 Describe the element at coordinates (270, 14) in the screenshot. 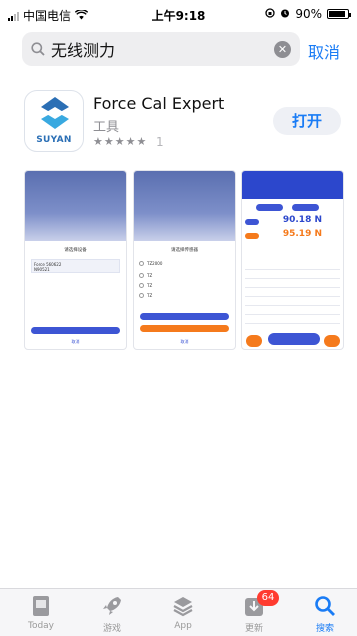

I see `orientation-lock-icon` at that location.